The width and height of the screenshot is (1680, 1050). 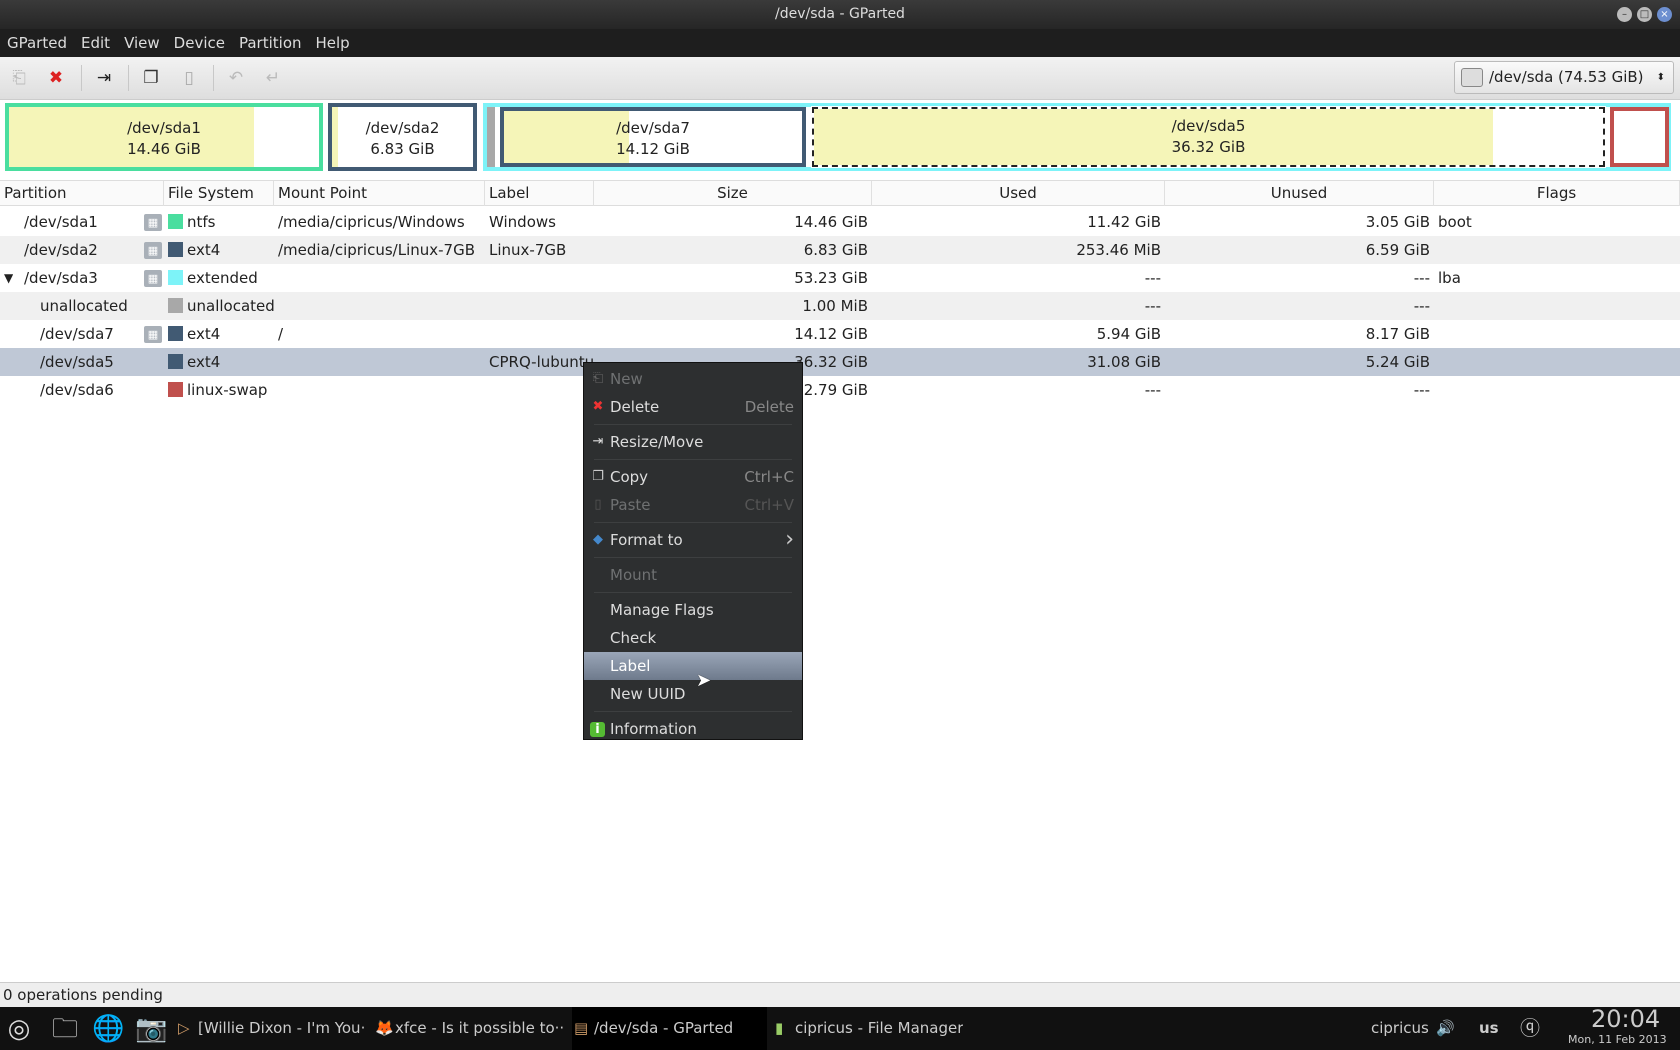 I want to click on format-icon: ◆, so click(x=598, y=539).